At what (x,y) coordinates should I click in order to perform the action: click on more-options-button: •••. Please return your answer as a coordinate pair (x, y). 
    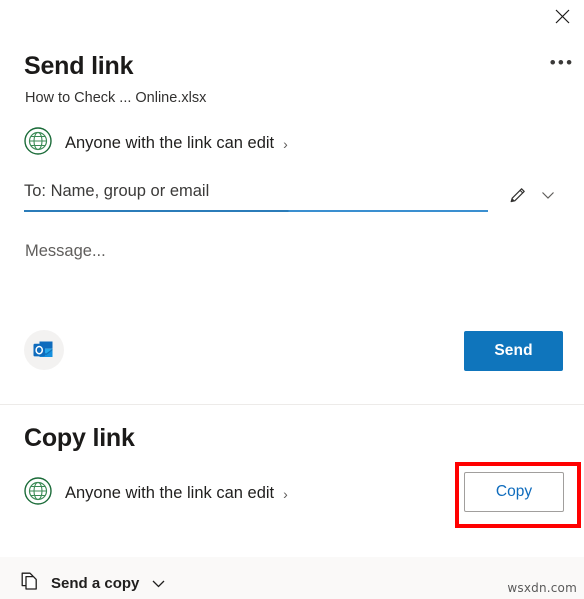
    Looking at the image, I should click on (562, 62).